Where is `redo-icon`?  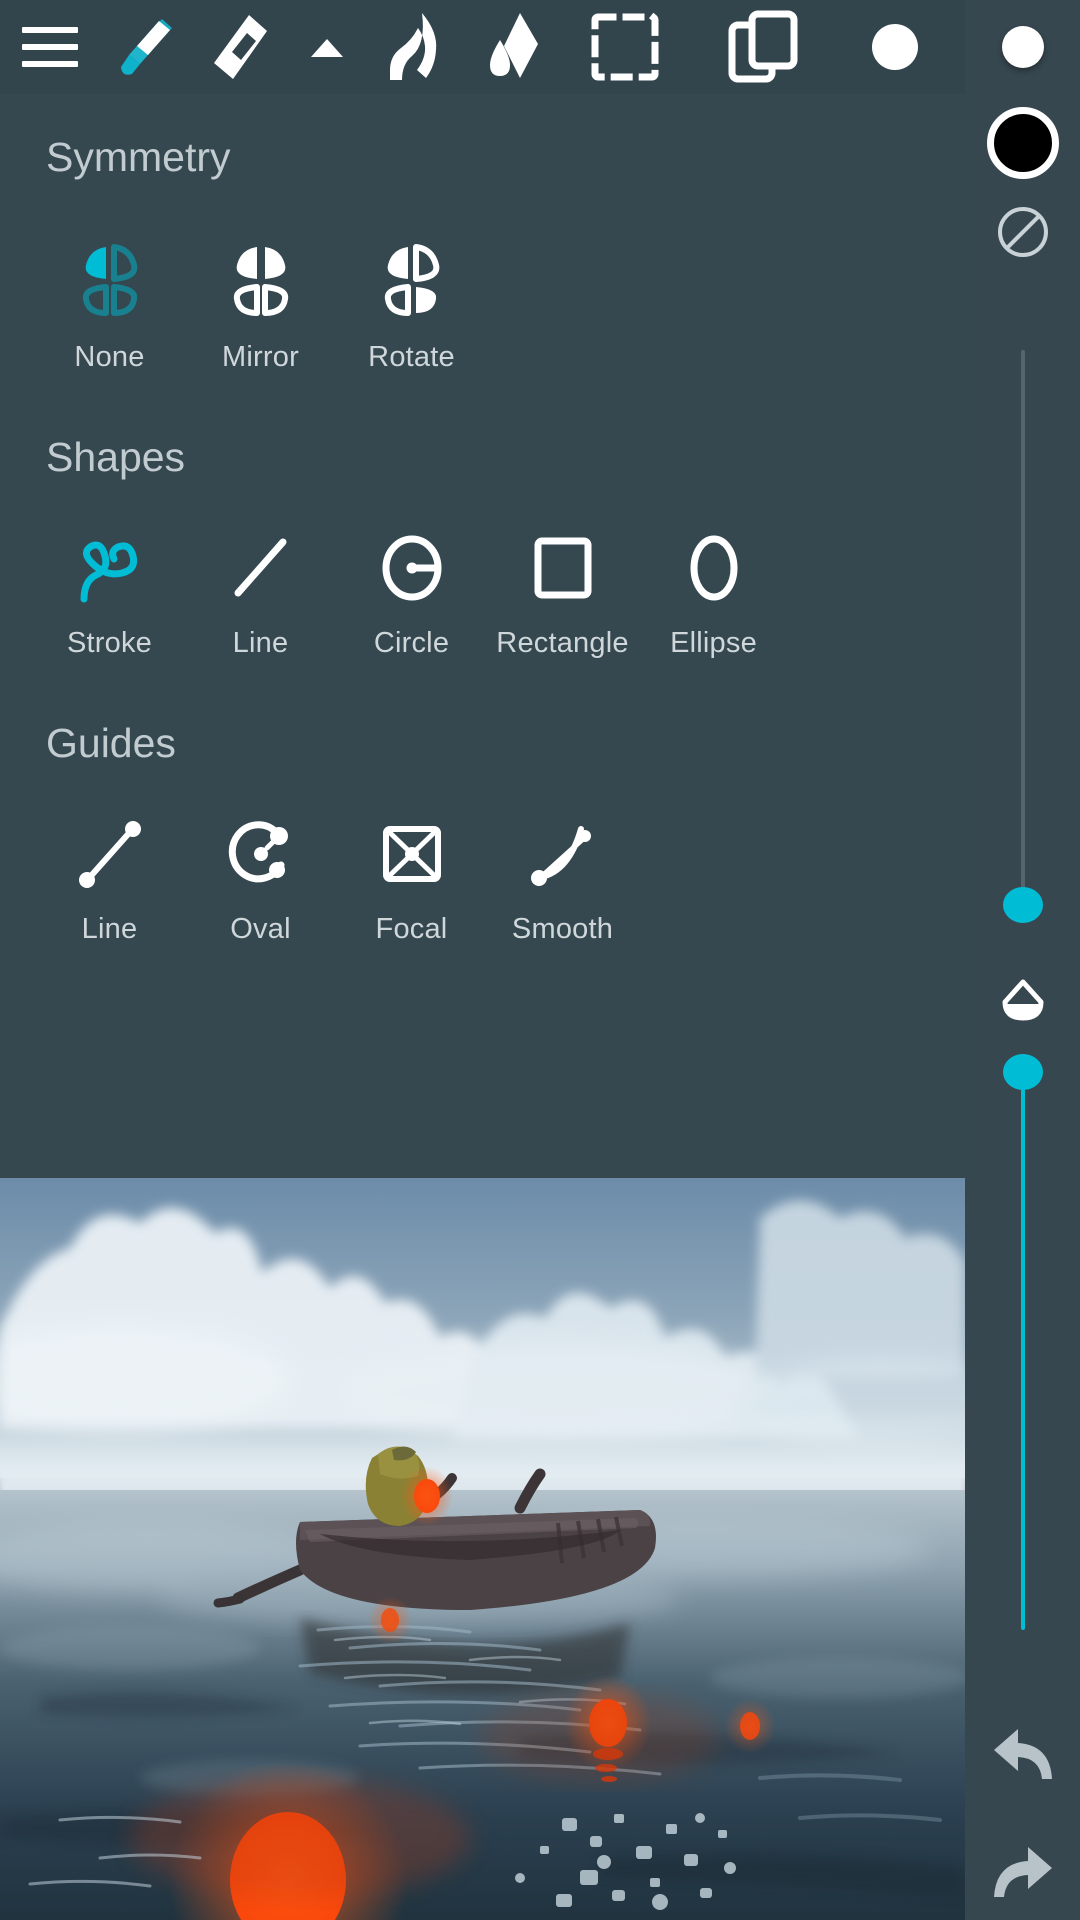
redo-icon is located at coordinates (1022, 1872).